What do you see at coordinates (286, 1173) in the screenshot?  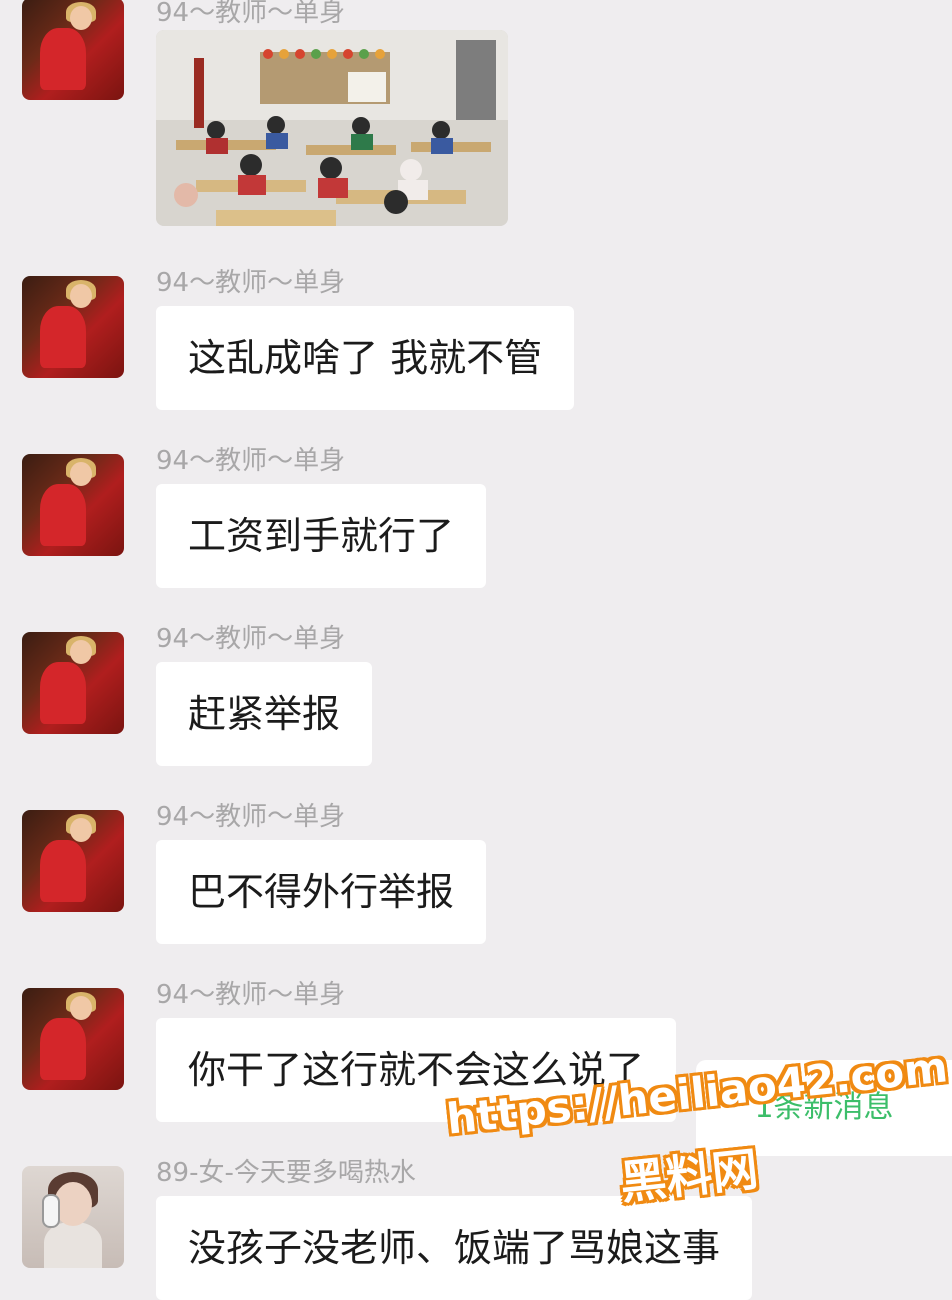 I see `sender-name: 89-女-今天要多喝热水` at bounding box center [286, 1173].